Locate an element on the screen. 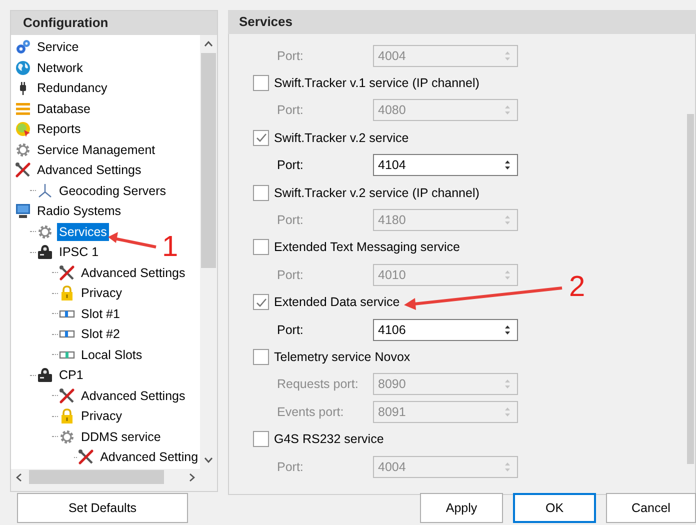 The height and width of the screenshot is (525, 696). checkbox-label: Swift.Tracker v.2 service is located at coordinates (341, 137).